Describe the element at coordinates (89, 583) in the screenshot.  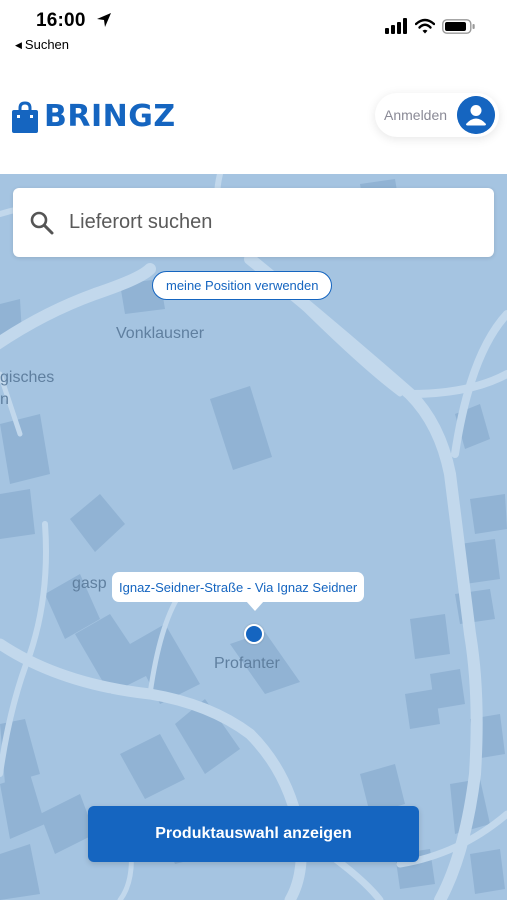
I see `map-label-gasp: gasp` at that location.